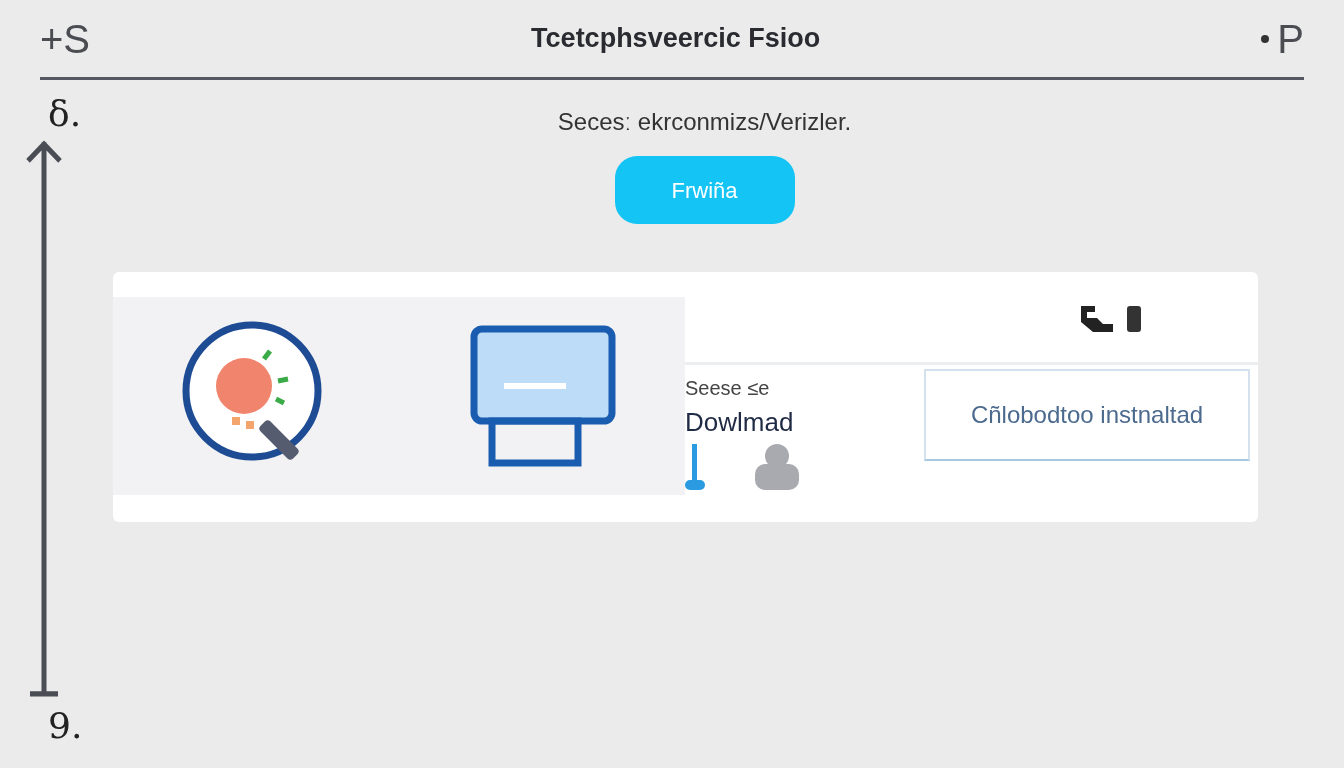 Image resolution: width=1344 pixels, height=768 pixels. What do you see at coordinates (676, 39) in the screenshot?
I see `window-title: Tcetcphsveercic Fsioo` at bounding box center [676, 39].